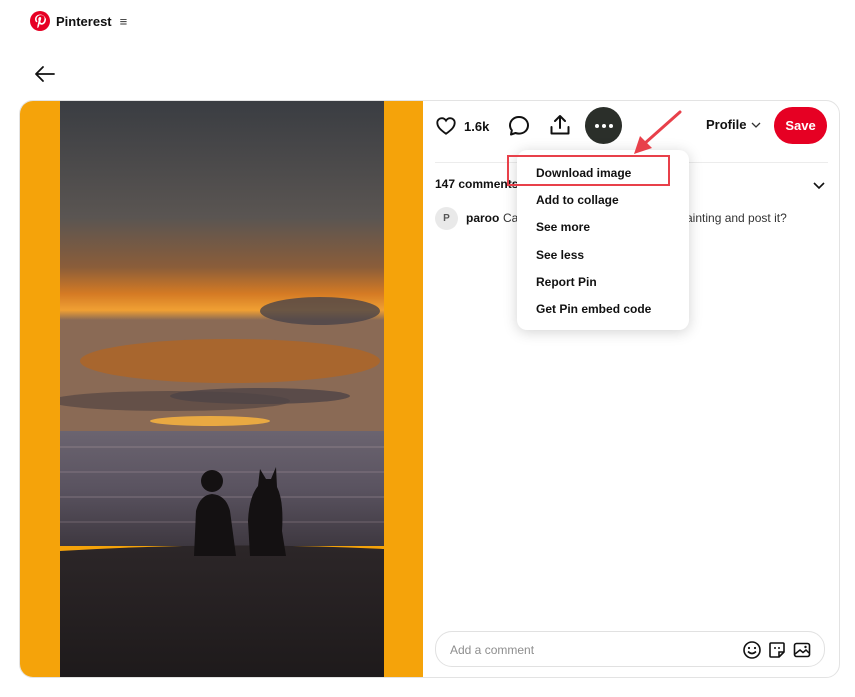 This screenshot has width=855, height=697. I want to click on like-count: 1.6k, so click(477, 126).